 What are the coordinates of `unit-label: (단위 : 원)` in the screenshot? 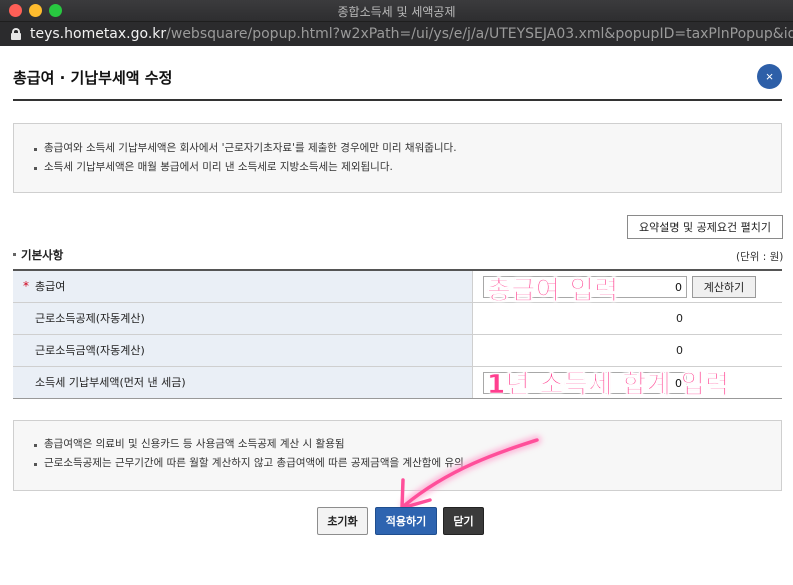 It's located at (760, 257).